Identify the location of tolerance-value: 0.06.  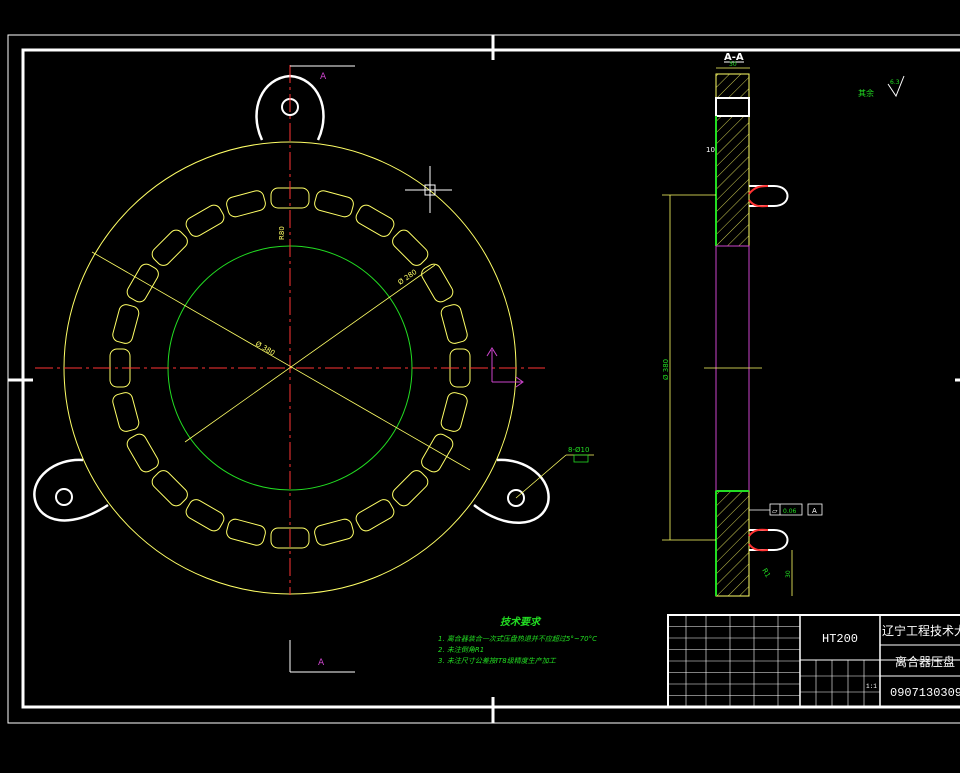
(790, 511).